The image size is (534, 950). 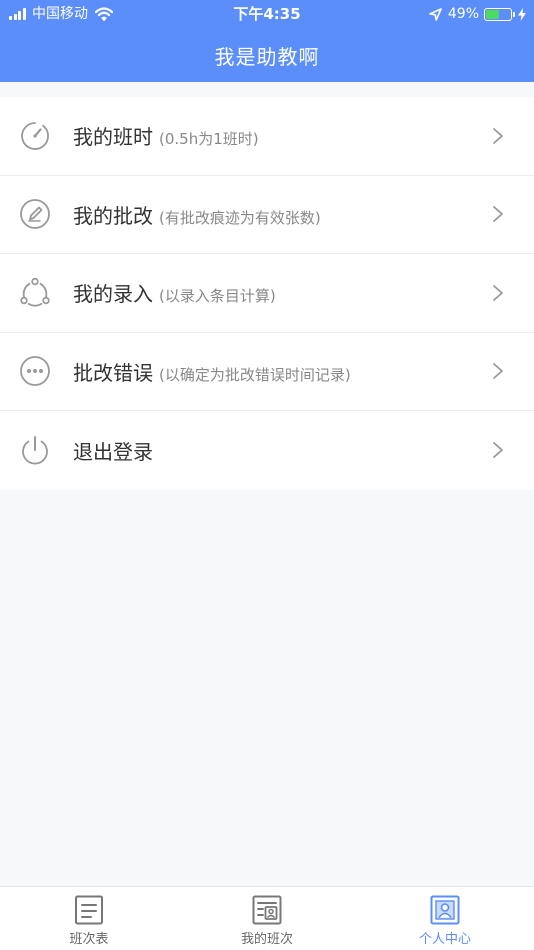 What do you see at coordinates (266, 939) in the screenshot?
I see `tab-label: 我的班次` at bounding box center [266, 939].